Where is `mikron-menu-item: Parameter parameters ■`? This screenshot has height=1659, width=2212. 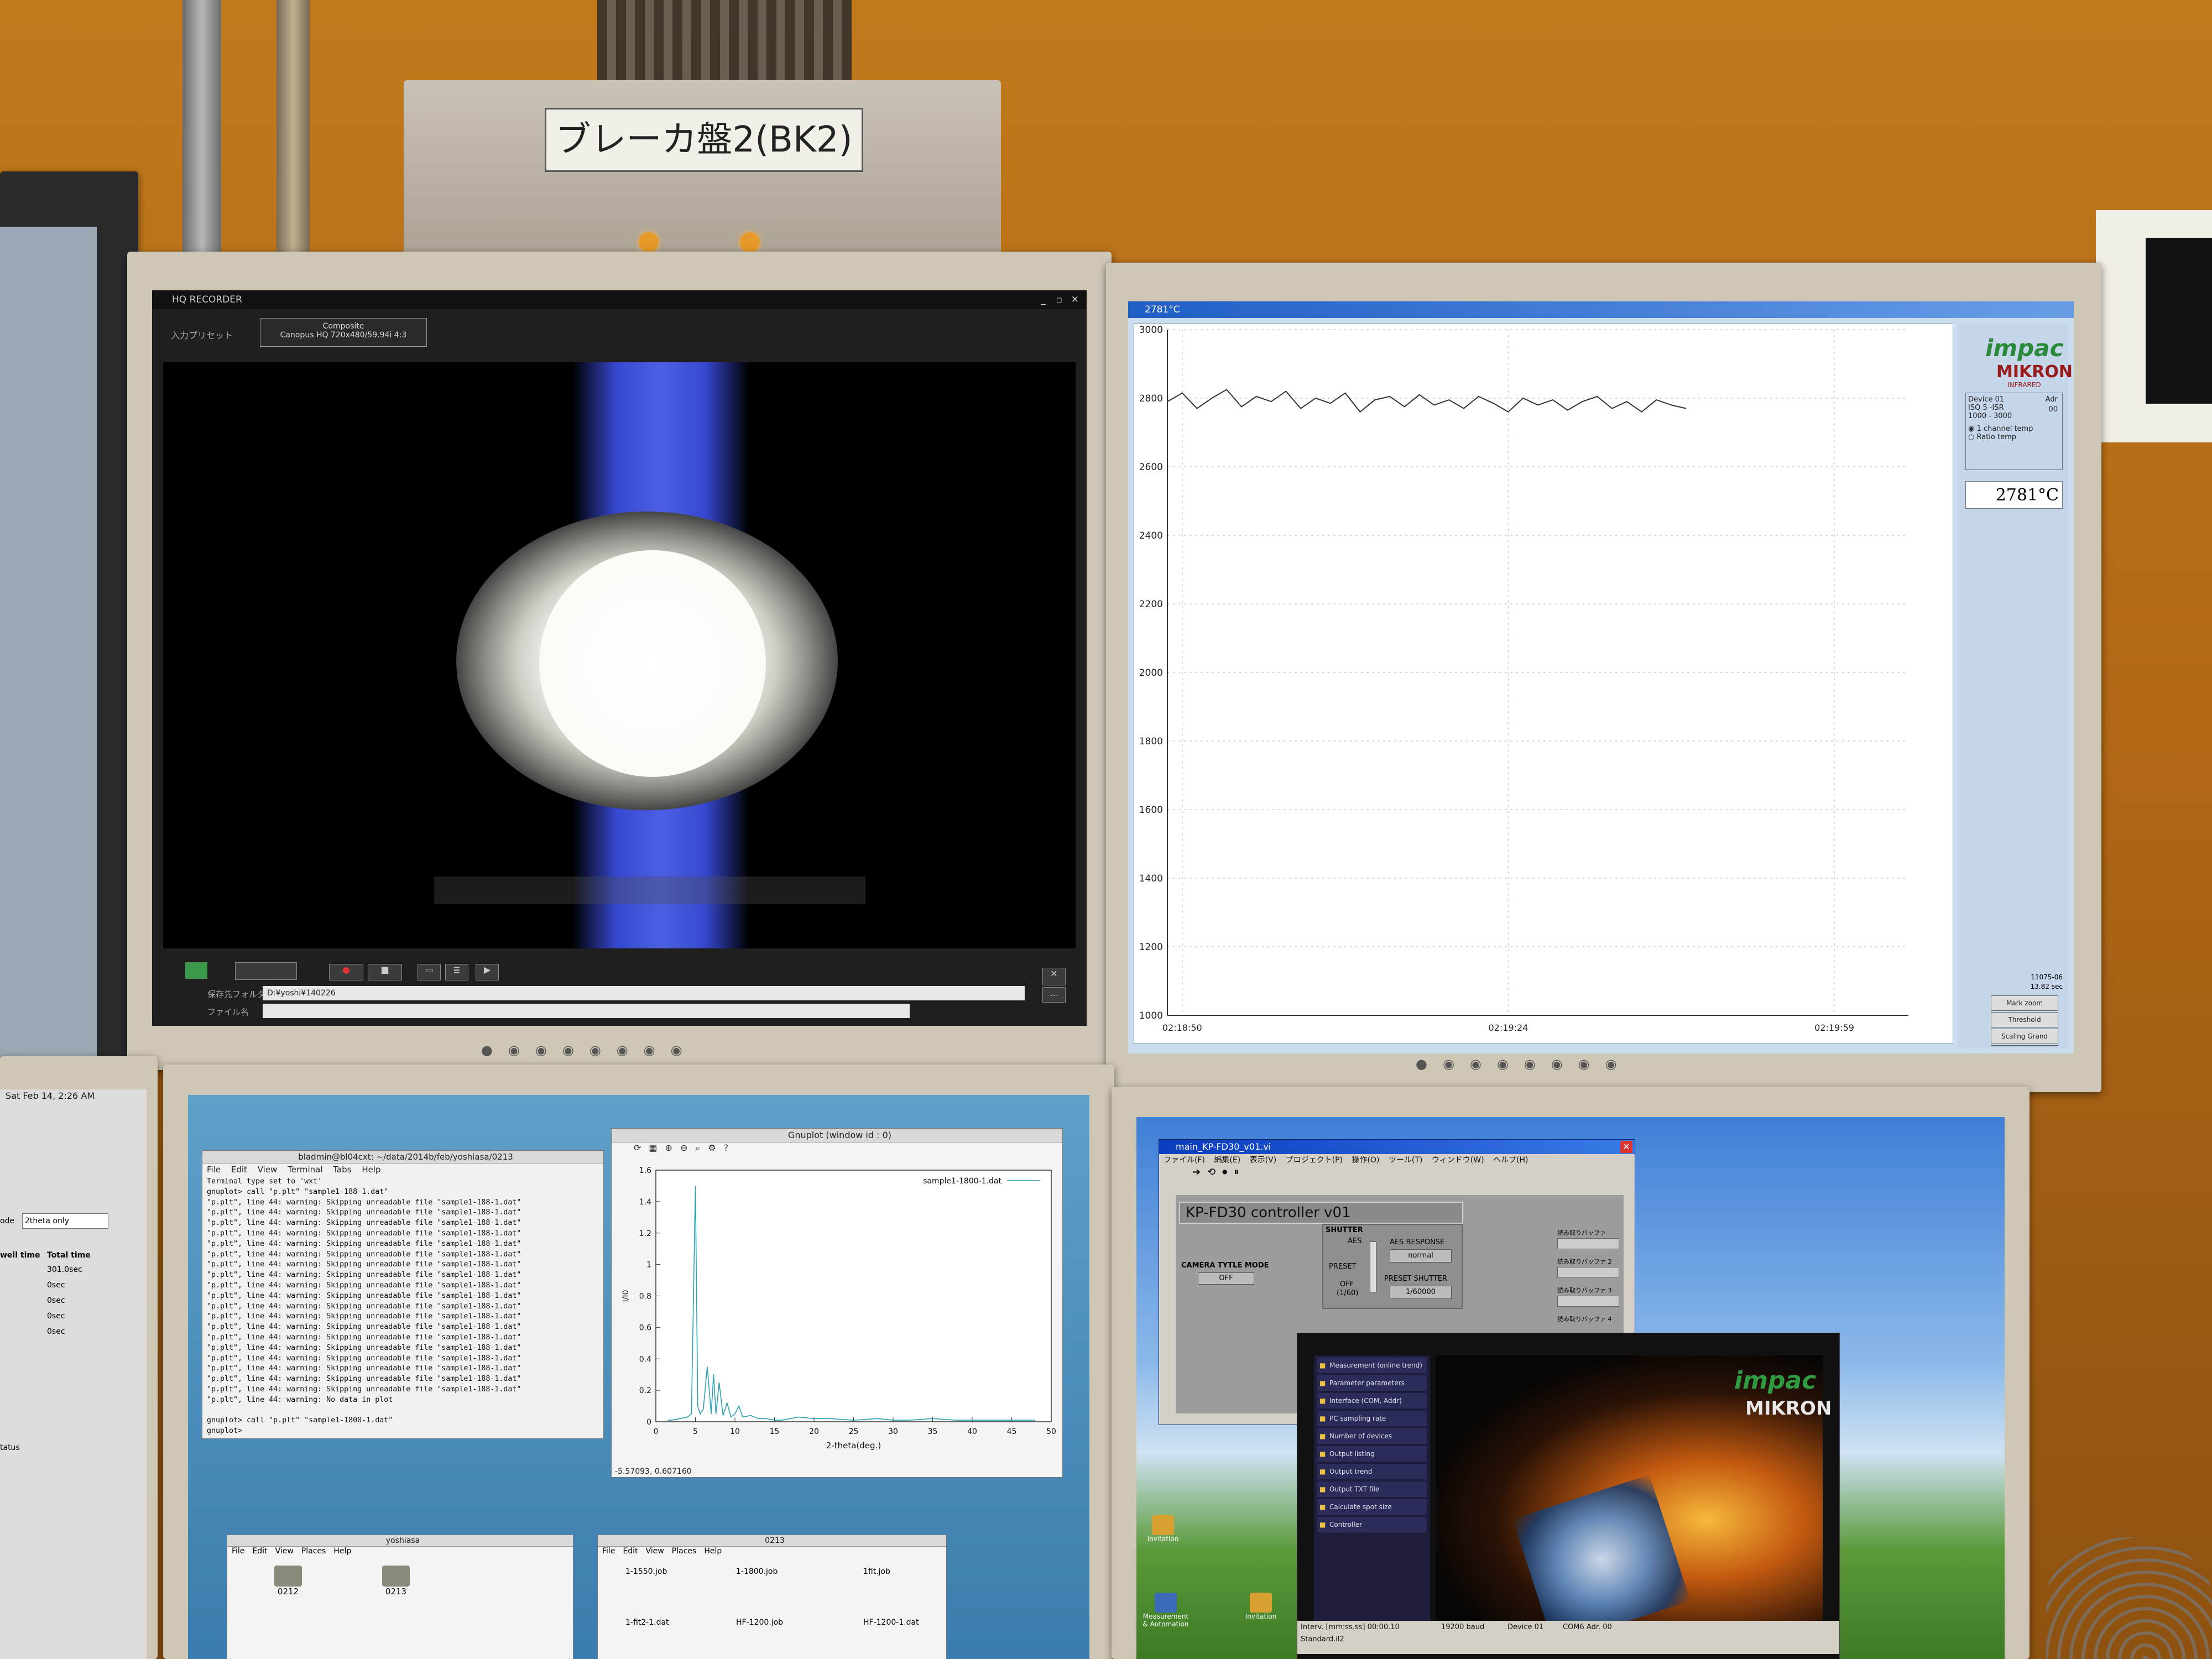 mikron-menu-item: Parameter parameters ■ is located at coordinates (1372, 1383).